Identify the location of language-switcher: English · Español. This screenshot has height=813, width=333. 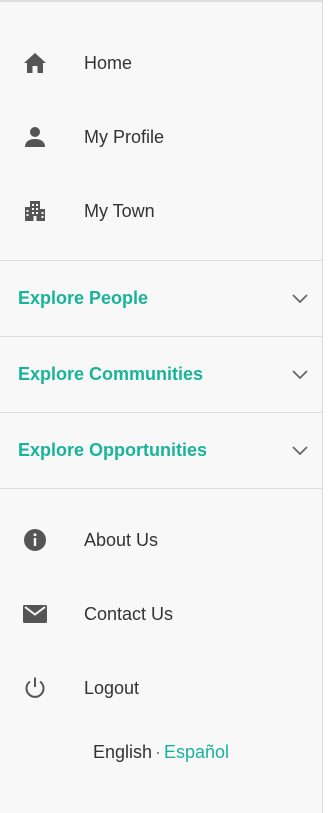
(161, 752).